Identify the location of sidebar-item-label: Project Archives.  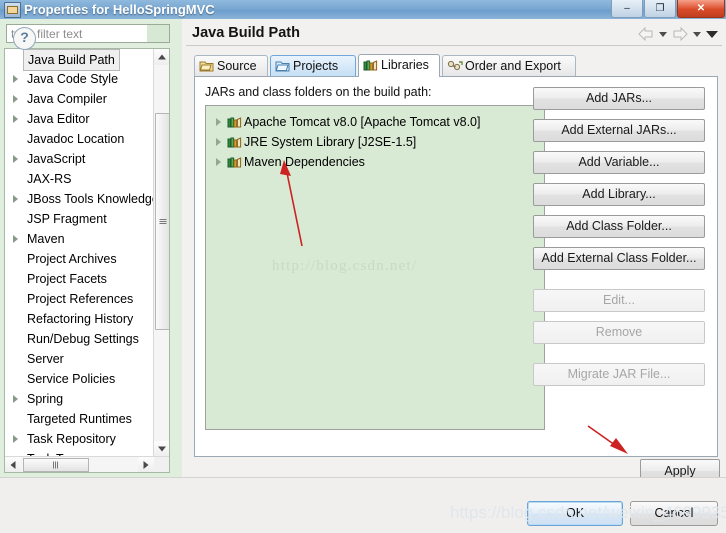
(72, 259).